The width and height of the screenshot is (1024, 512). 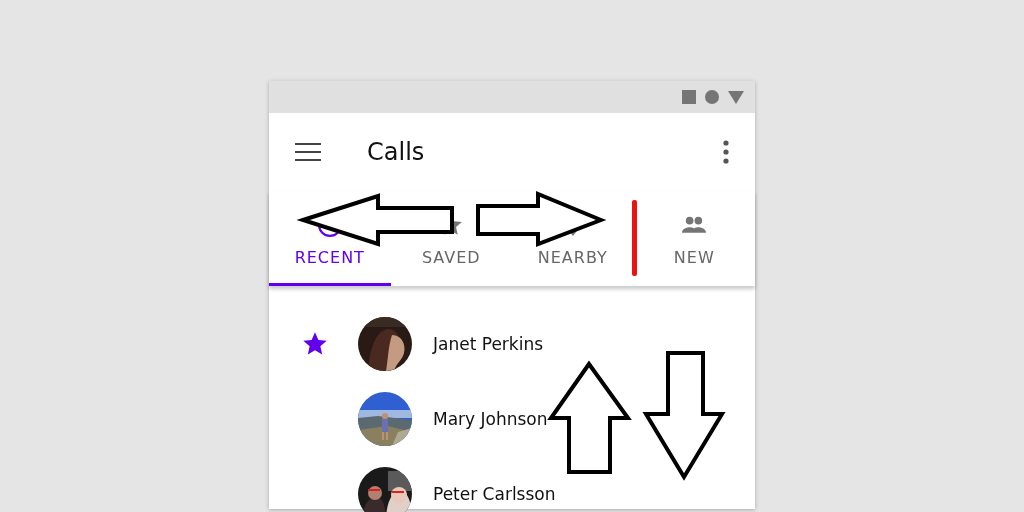 What do you see at coordinates (494, 493) in the screenshot?
I see `contact-name: Peter Carlsson` at bounding box center [494, 493].